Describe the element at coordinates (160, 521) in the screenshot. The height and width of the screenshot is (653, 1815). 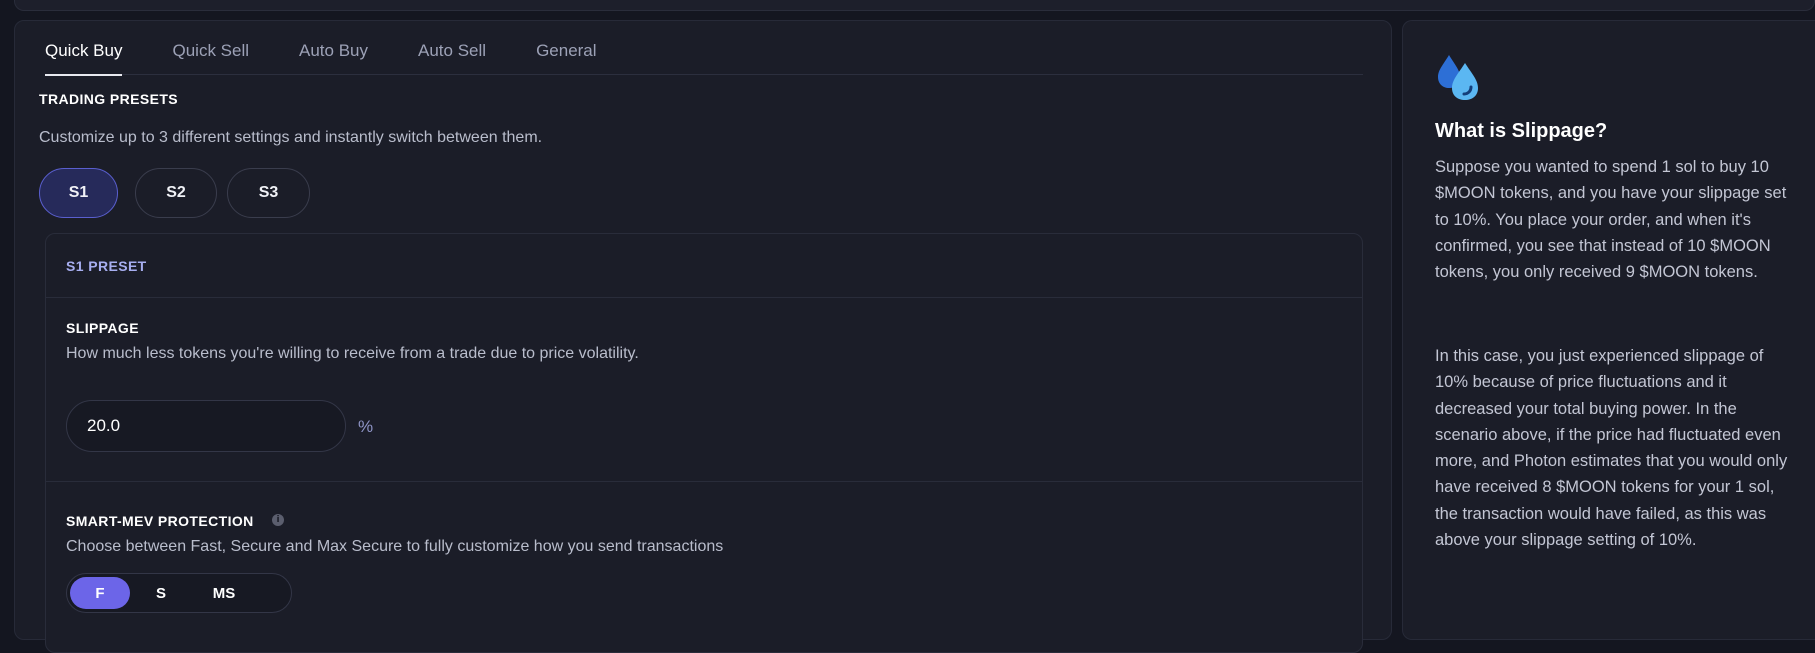
I see `mev-title: SMART-MEV PROTECTION` at that location.